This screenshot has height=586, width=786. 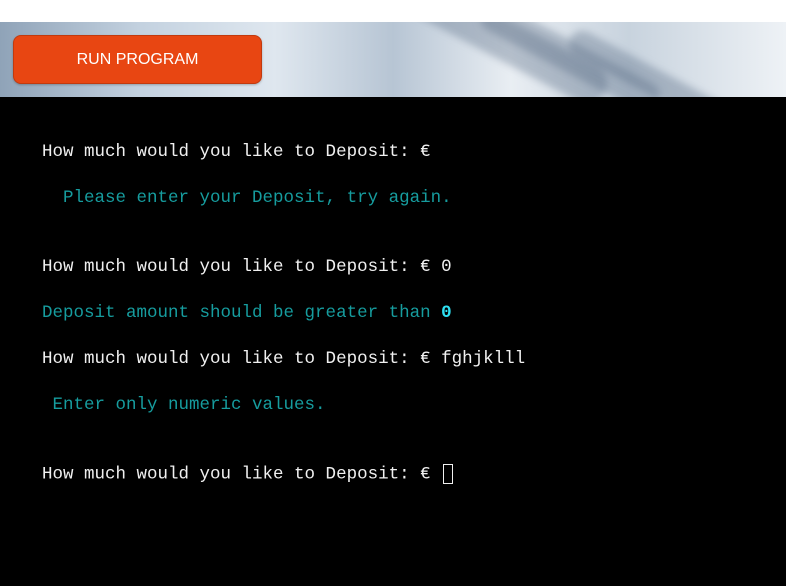 I want to click on terminal-line: Enter only numeric values., so click(x=163, y=405).